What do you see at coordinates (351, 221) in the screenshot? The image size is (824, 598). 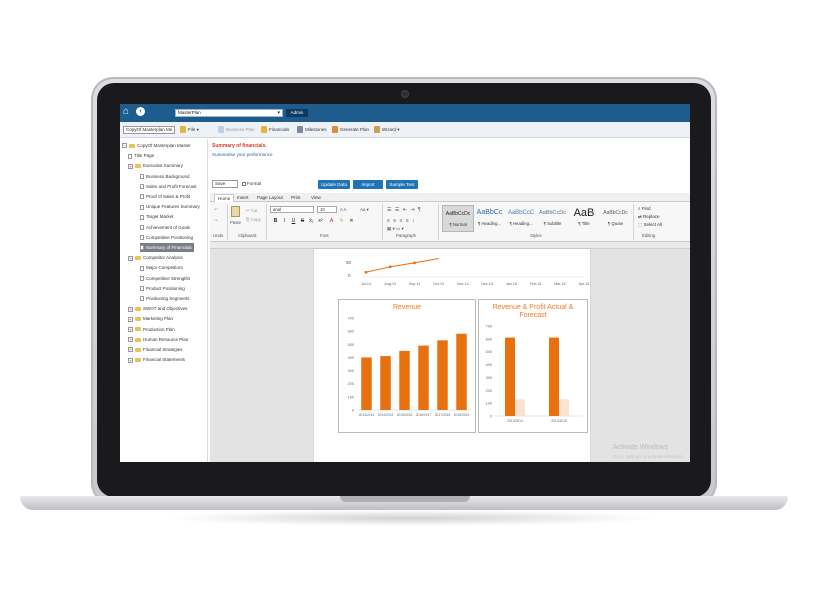 I see `clear-format-icon: ✕` at bounding box center [351, 221].